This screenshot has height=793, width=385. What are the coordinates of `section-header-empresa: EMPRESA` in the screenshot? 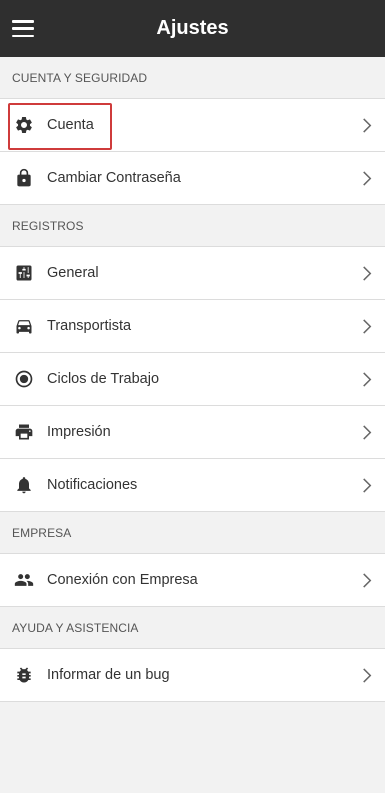 It's located at (192, 533).